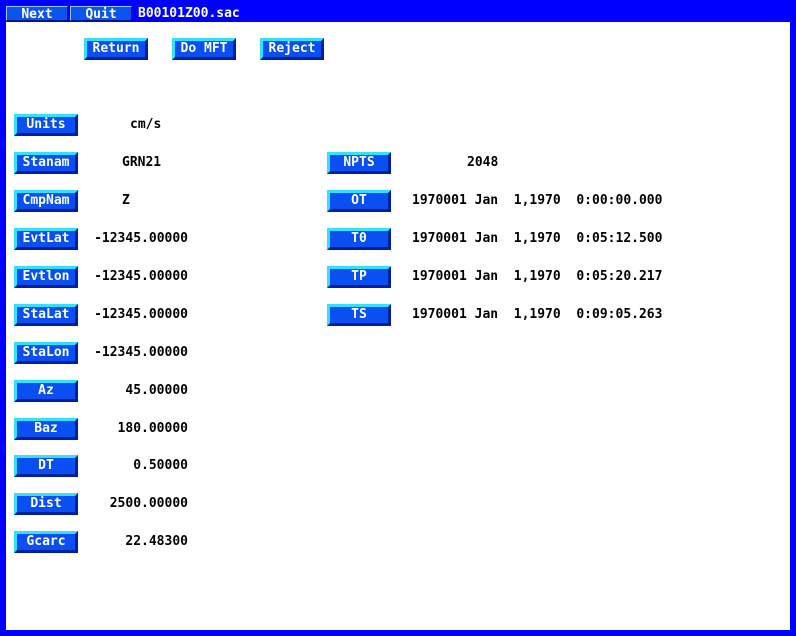  Describe the element at coordinates (141, 276) in the screenshot. I see `evtlon-value: -12345.00000` at that location.